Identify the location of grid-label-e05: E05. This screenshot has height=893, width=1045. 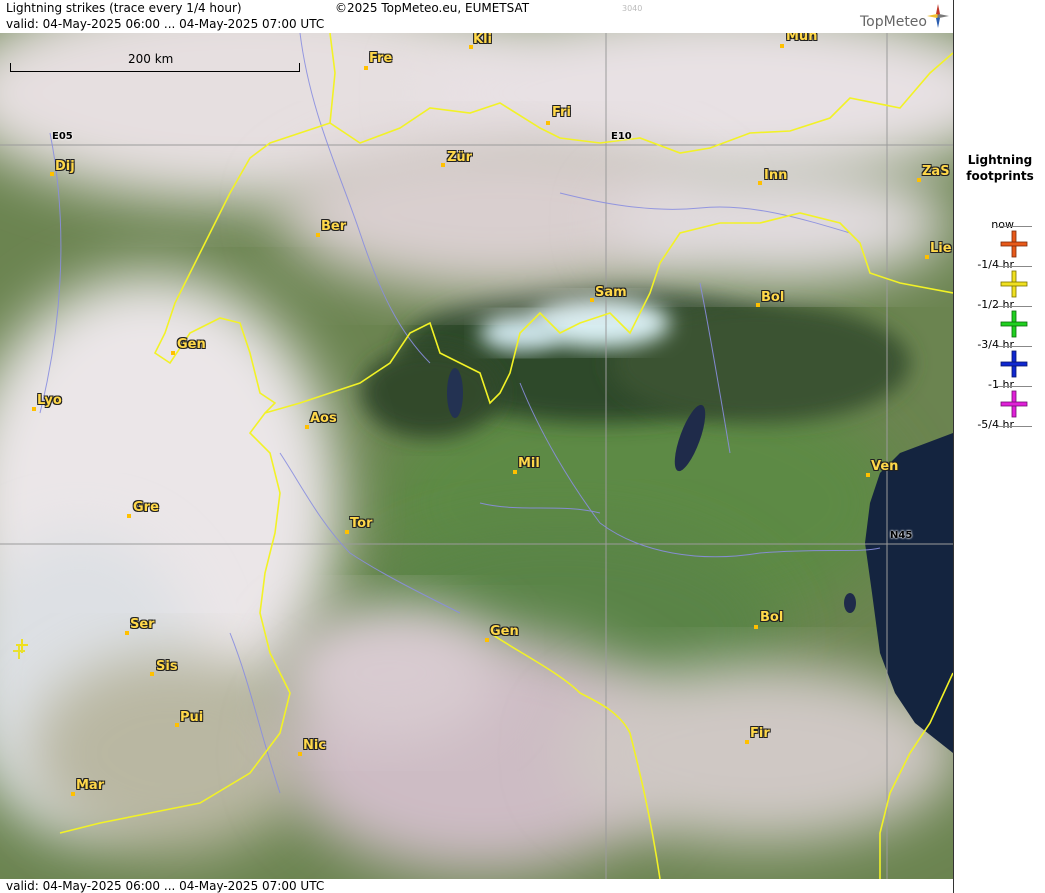
(62, 136).